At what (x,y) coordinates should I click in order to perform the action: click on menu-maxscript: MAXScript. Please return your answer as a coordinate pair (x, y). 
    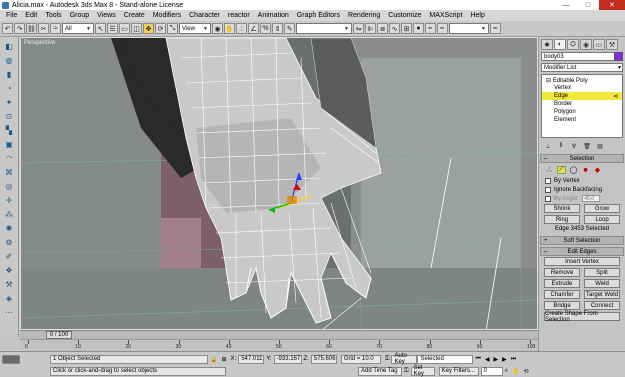
    Looking at the image, I should click on (445, 15).